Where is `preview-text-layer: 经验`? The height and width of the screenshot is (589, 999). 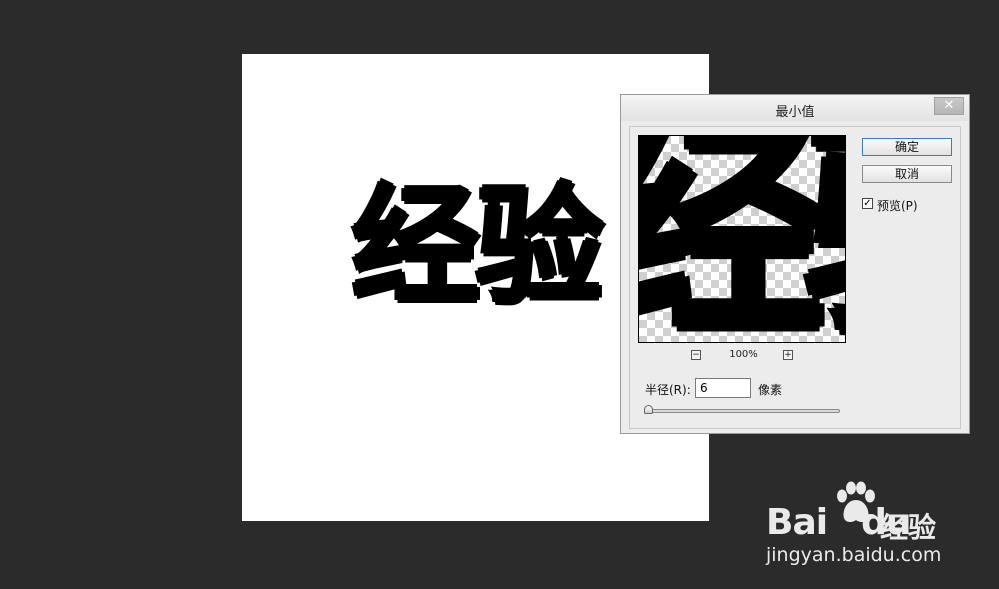 preview-text-layer: 经验 is located at coordinates (742, 239).